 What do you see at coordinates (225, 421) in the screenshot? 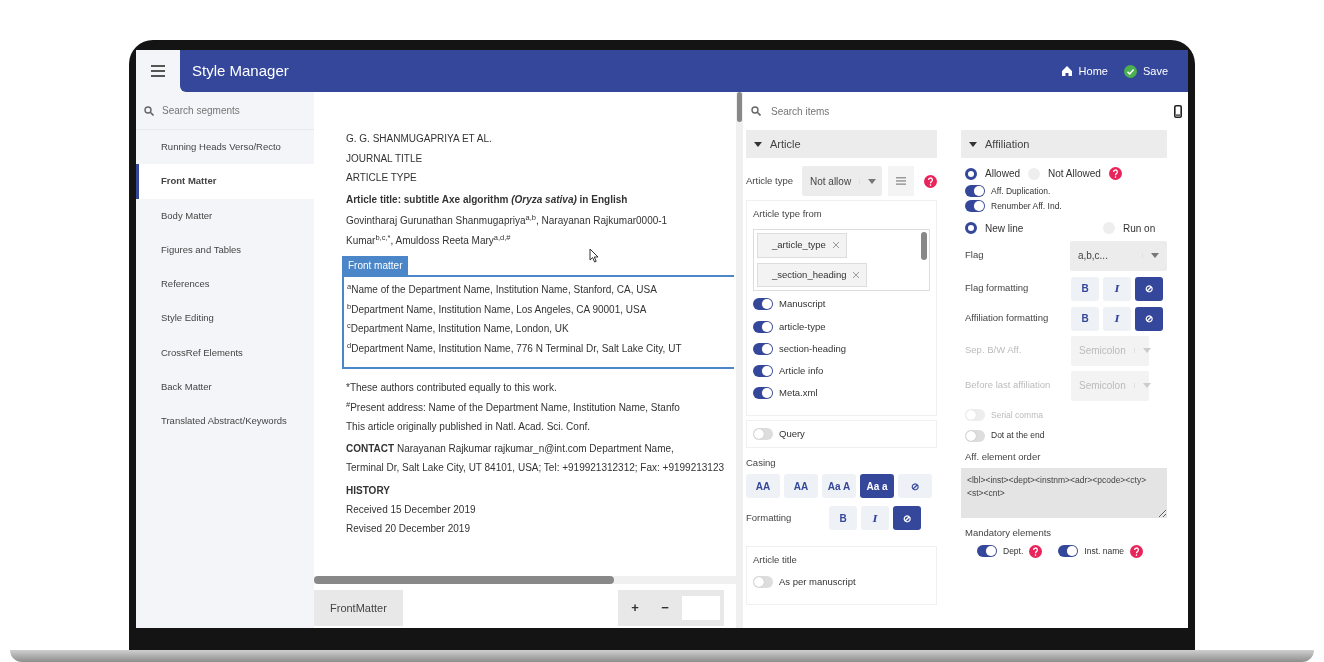
I see `sidebar-item: Translated Abstract/Keywords` at bounding box center [225, 421].